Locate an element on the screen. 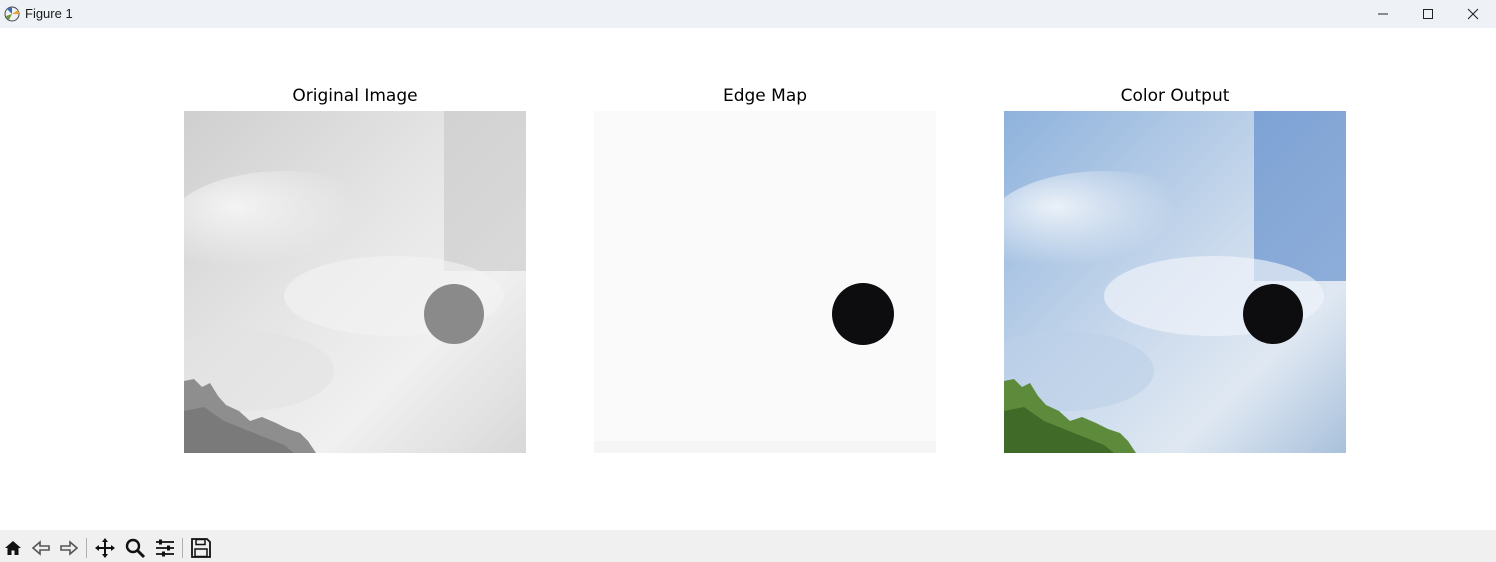 The height and width of the screenshot is (562, 1496). minimize-icon is located at coordinates (1383, 14).